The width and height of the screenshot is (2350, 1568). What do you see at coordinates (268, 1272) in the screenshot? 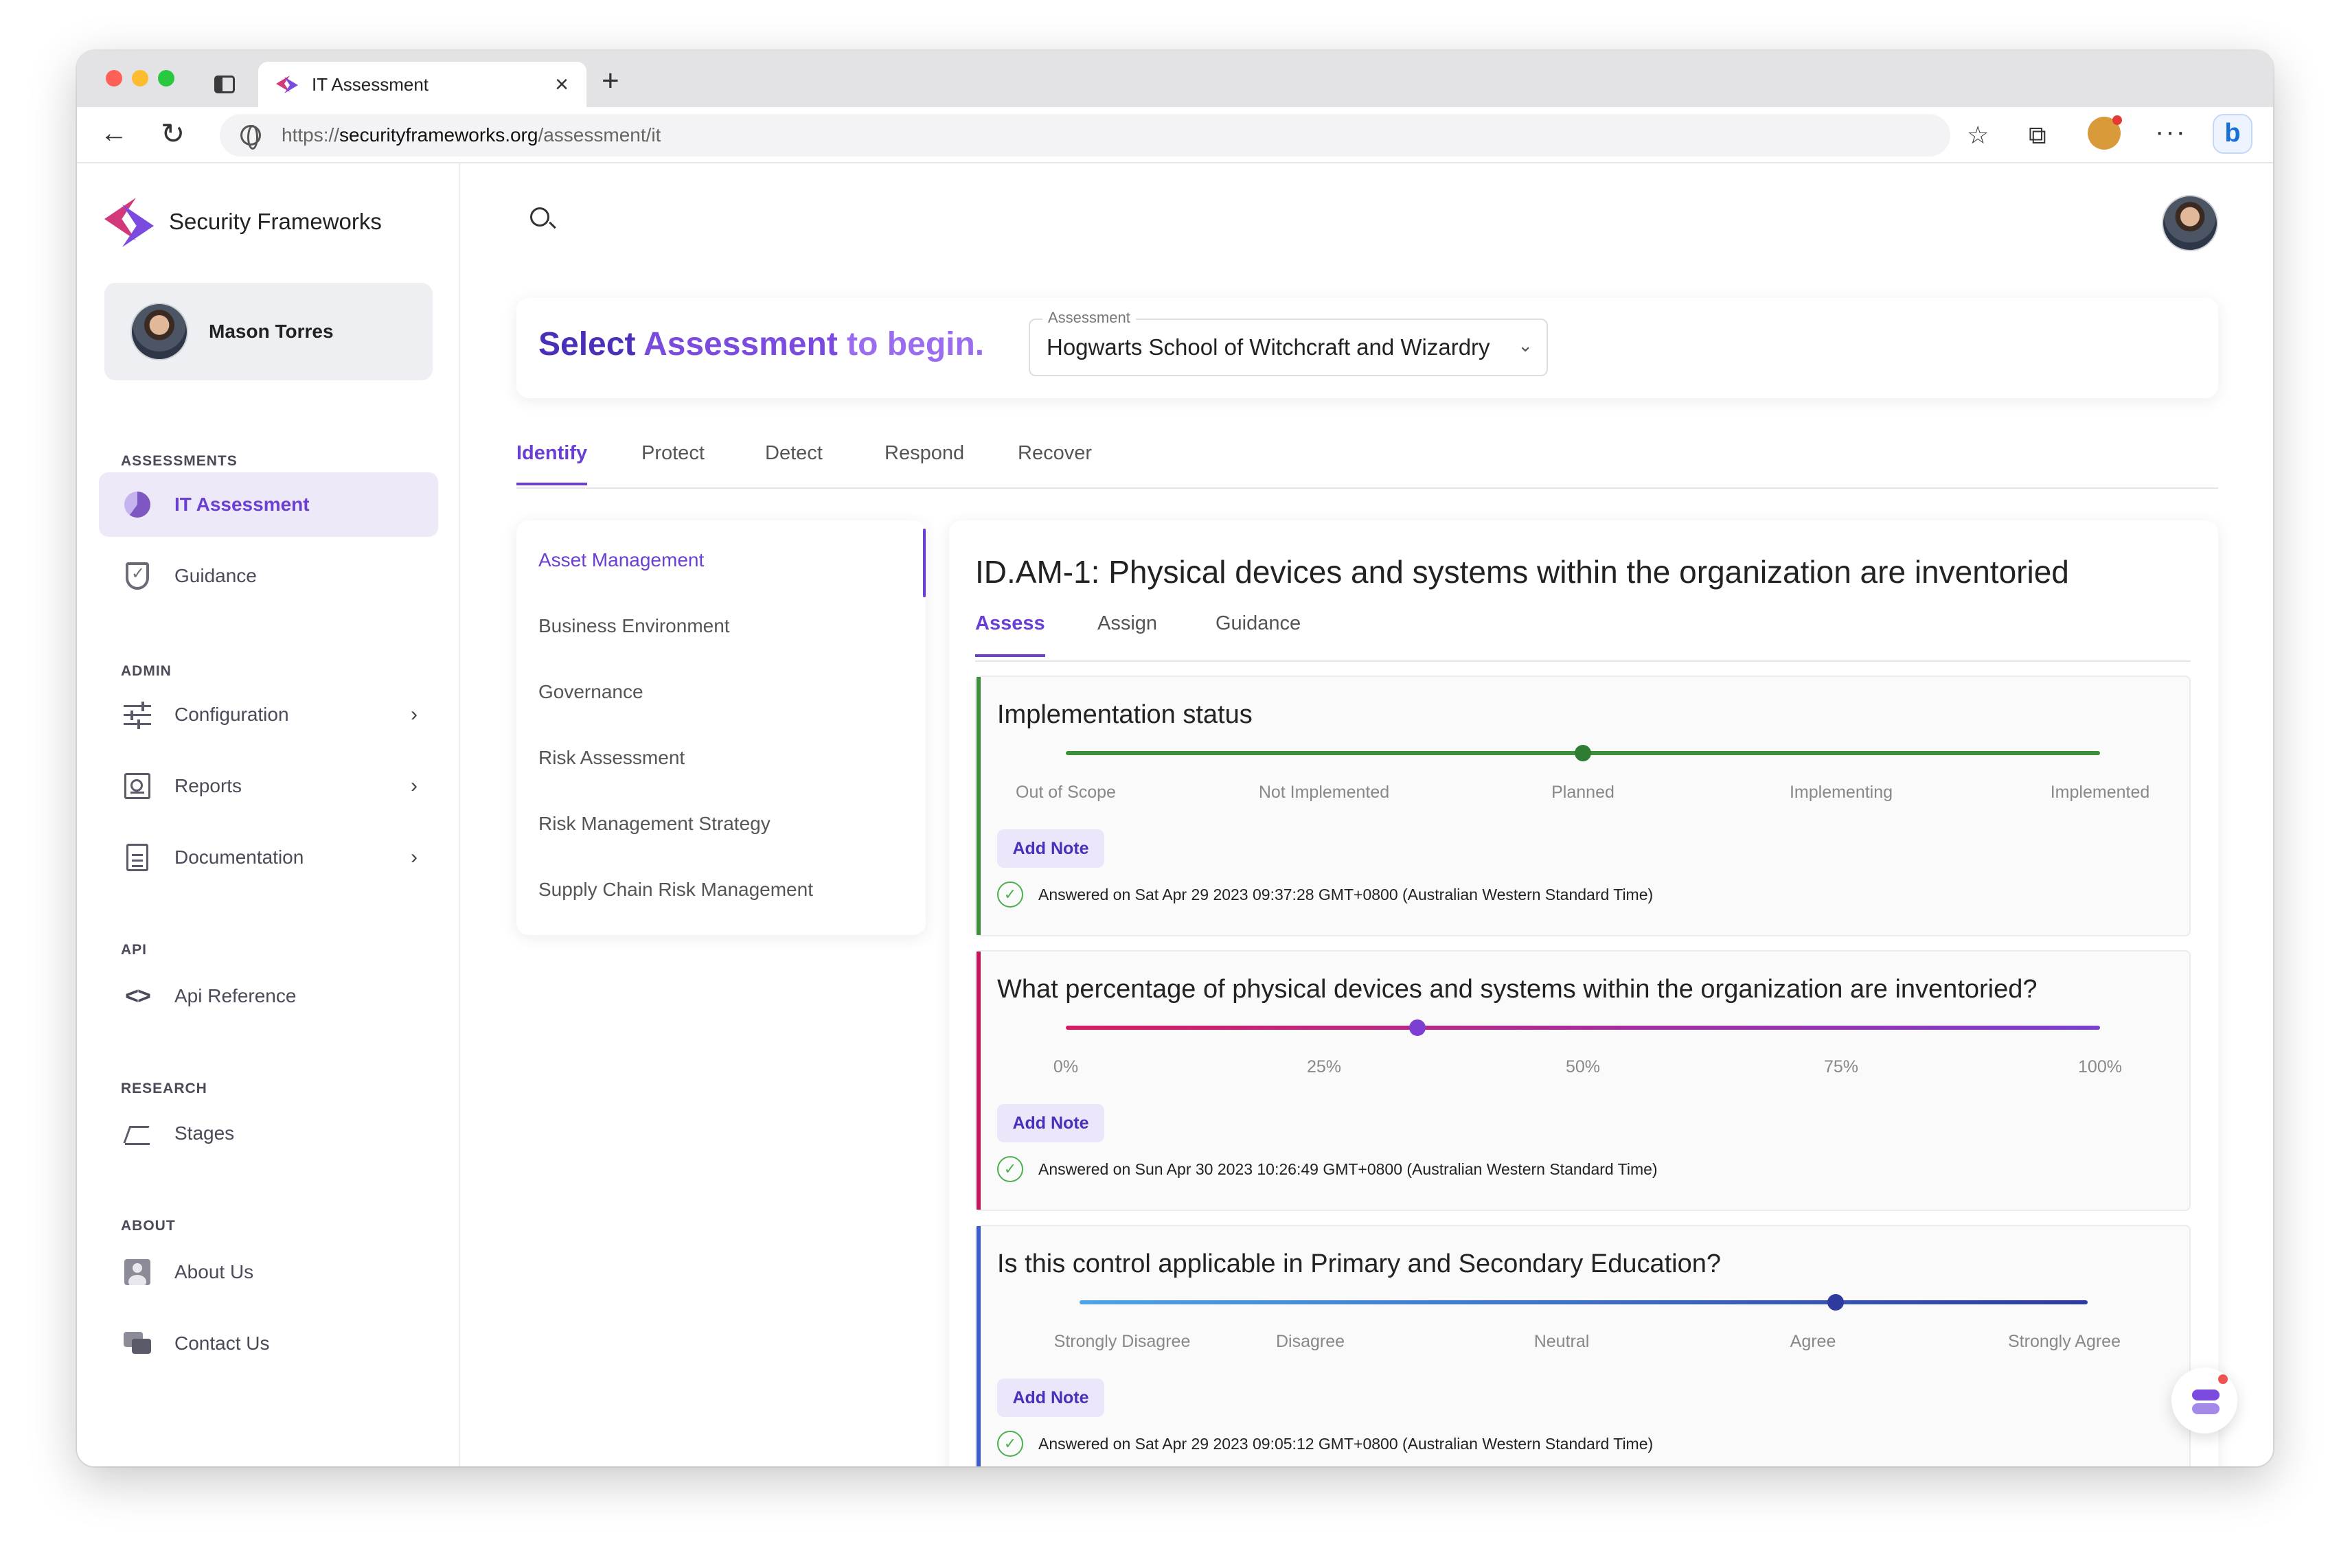
I see `sidebar-item-about-us: About Us` at bounding box center [268, 1272].